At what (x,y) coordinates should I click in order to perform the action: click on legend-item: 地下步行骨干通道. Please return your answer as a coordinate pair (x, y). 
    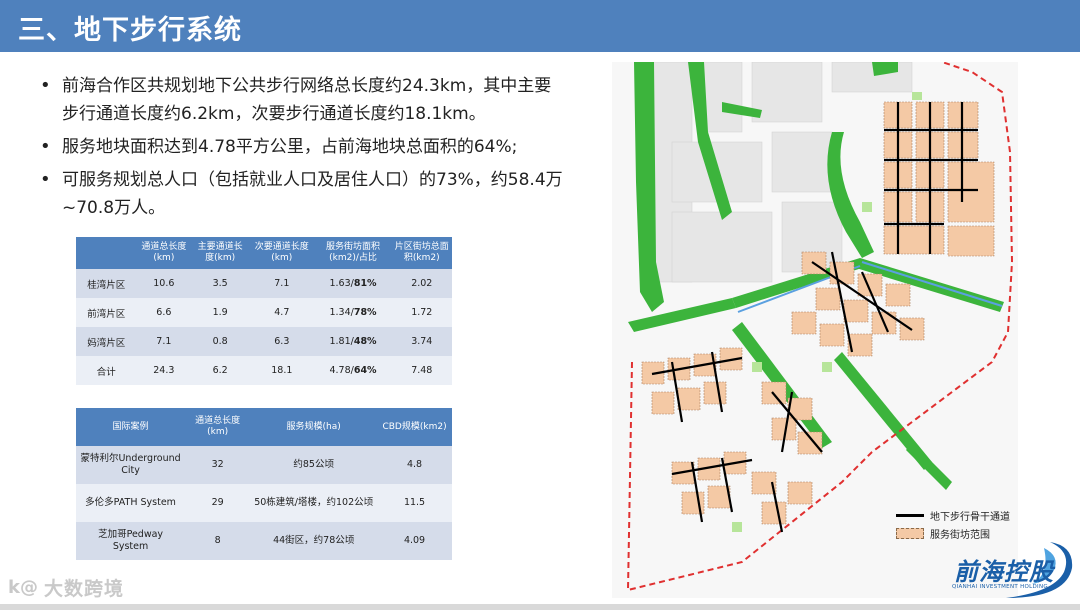
    Looking at the image, I should click on (986, 515).